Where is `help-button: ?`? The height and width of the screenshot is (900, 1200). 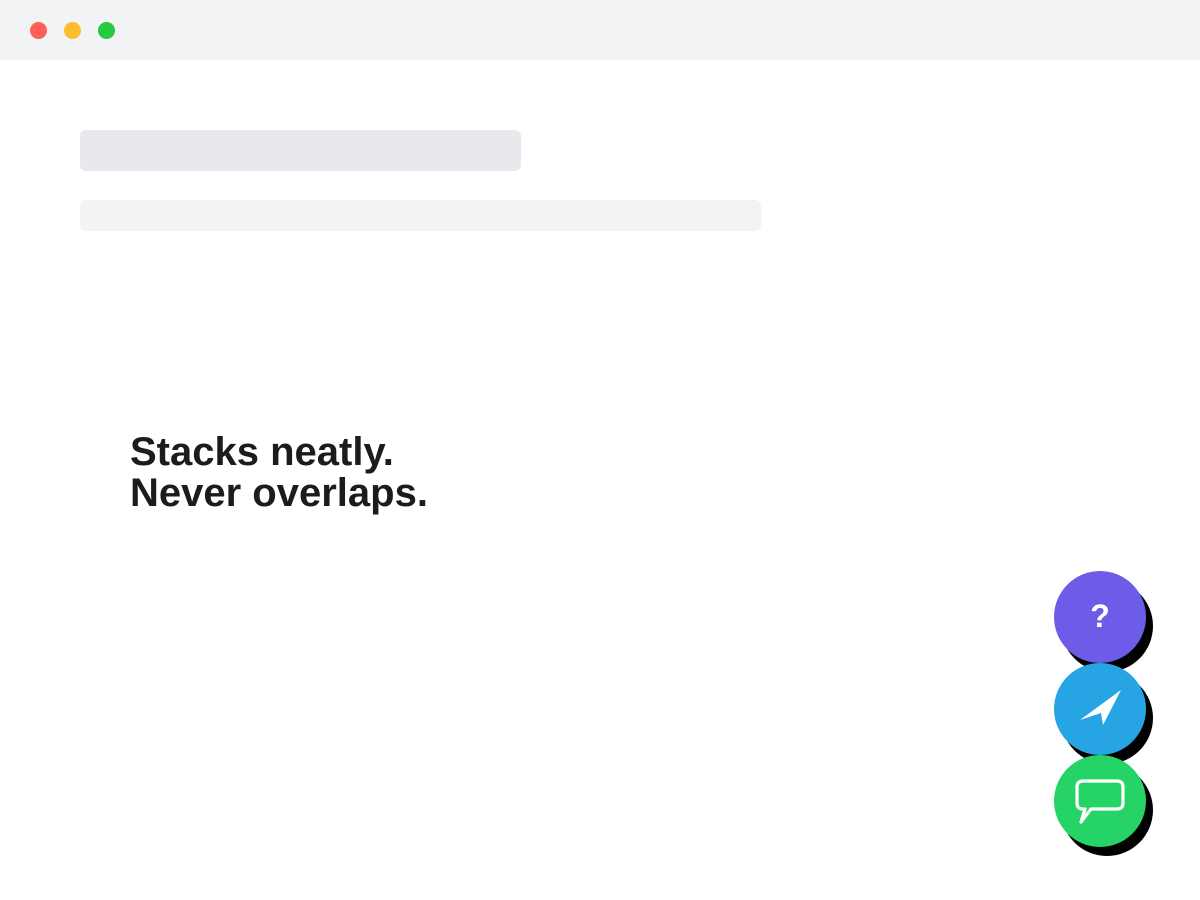 help-button: ? is located at coordinates (1100, 617).